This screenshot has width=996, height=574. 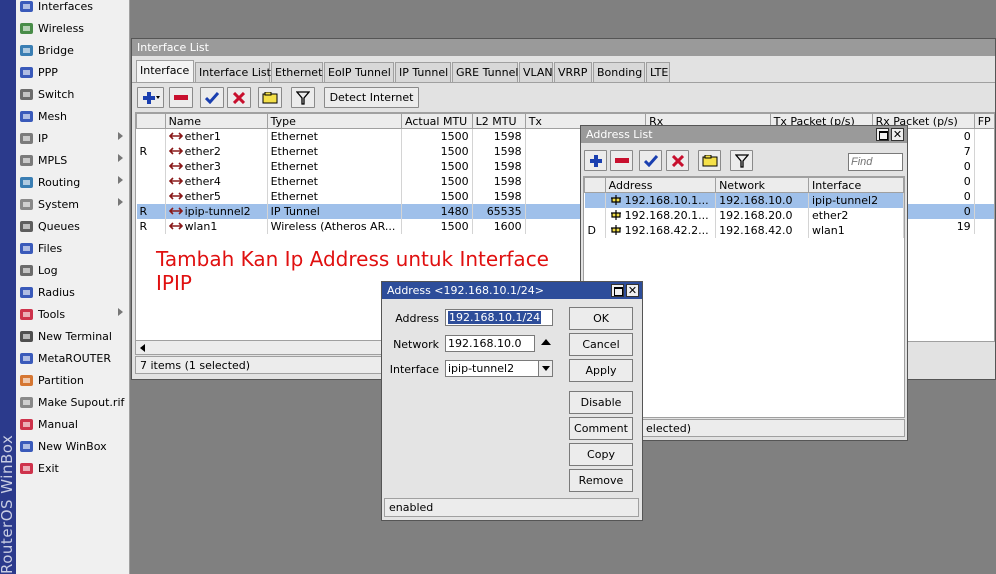 What do you see at coordinates (72, 116) in the screenshot?
I see `sidebar-item-mesh: Mesh` at bounding box center [72, 116].